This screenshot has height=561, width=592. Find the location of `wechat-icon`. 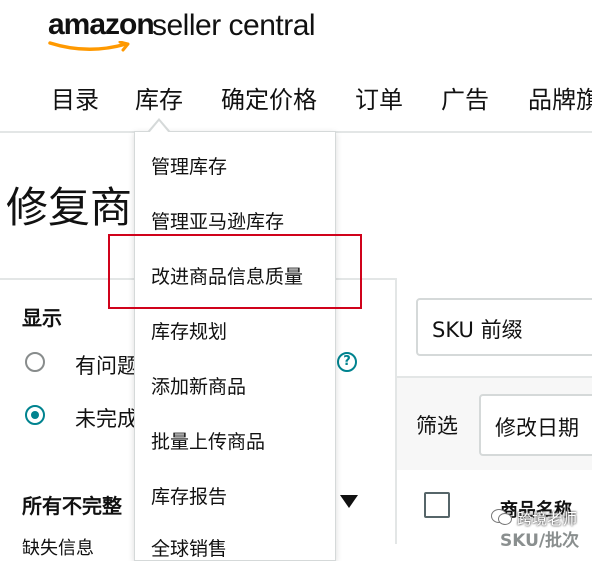

wechat-icon is located at coordinates (501, 517).